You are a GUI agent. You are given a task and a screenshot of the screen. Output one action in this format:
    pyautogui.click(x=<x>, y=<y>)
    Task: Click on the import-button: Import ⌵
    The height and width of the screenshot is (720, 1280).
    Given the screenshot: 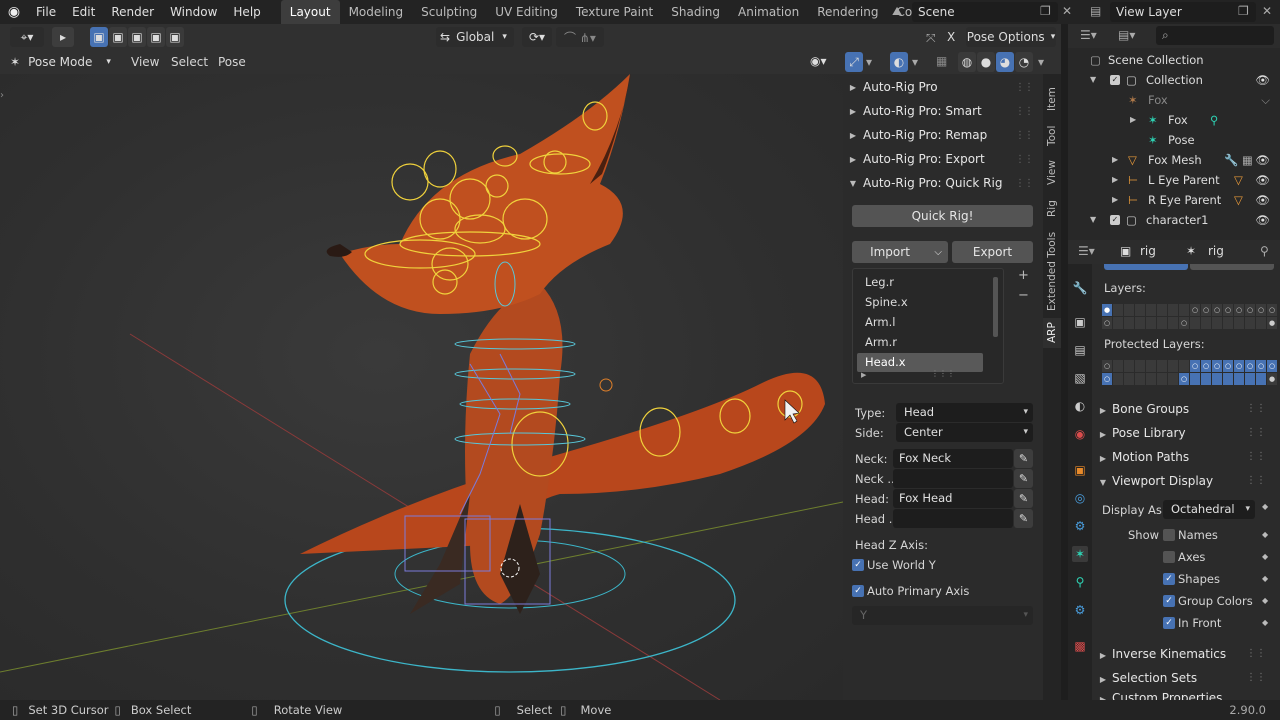 What is the action you would take?
    pyautogui.click(x=900, y=252)
    